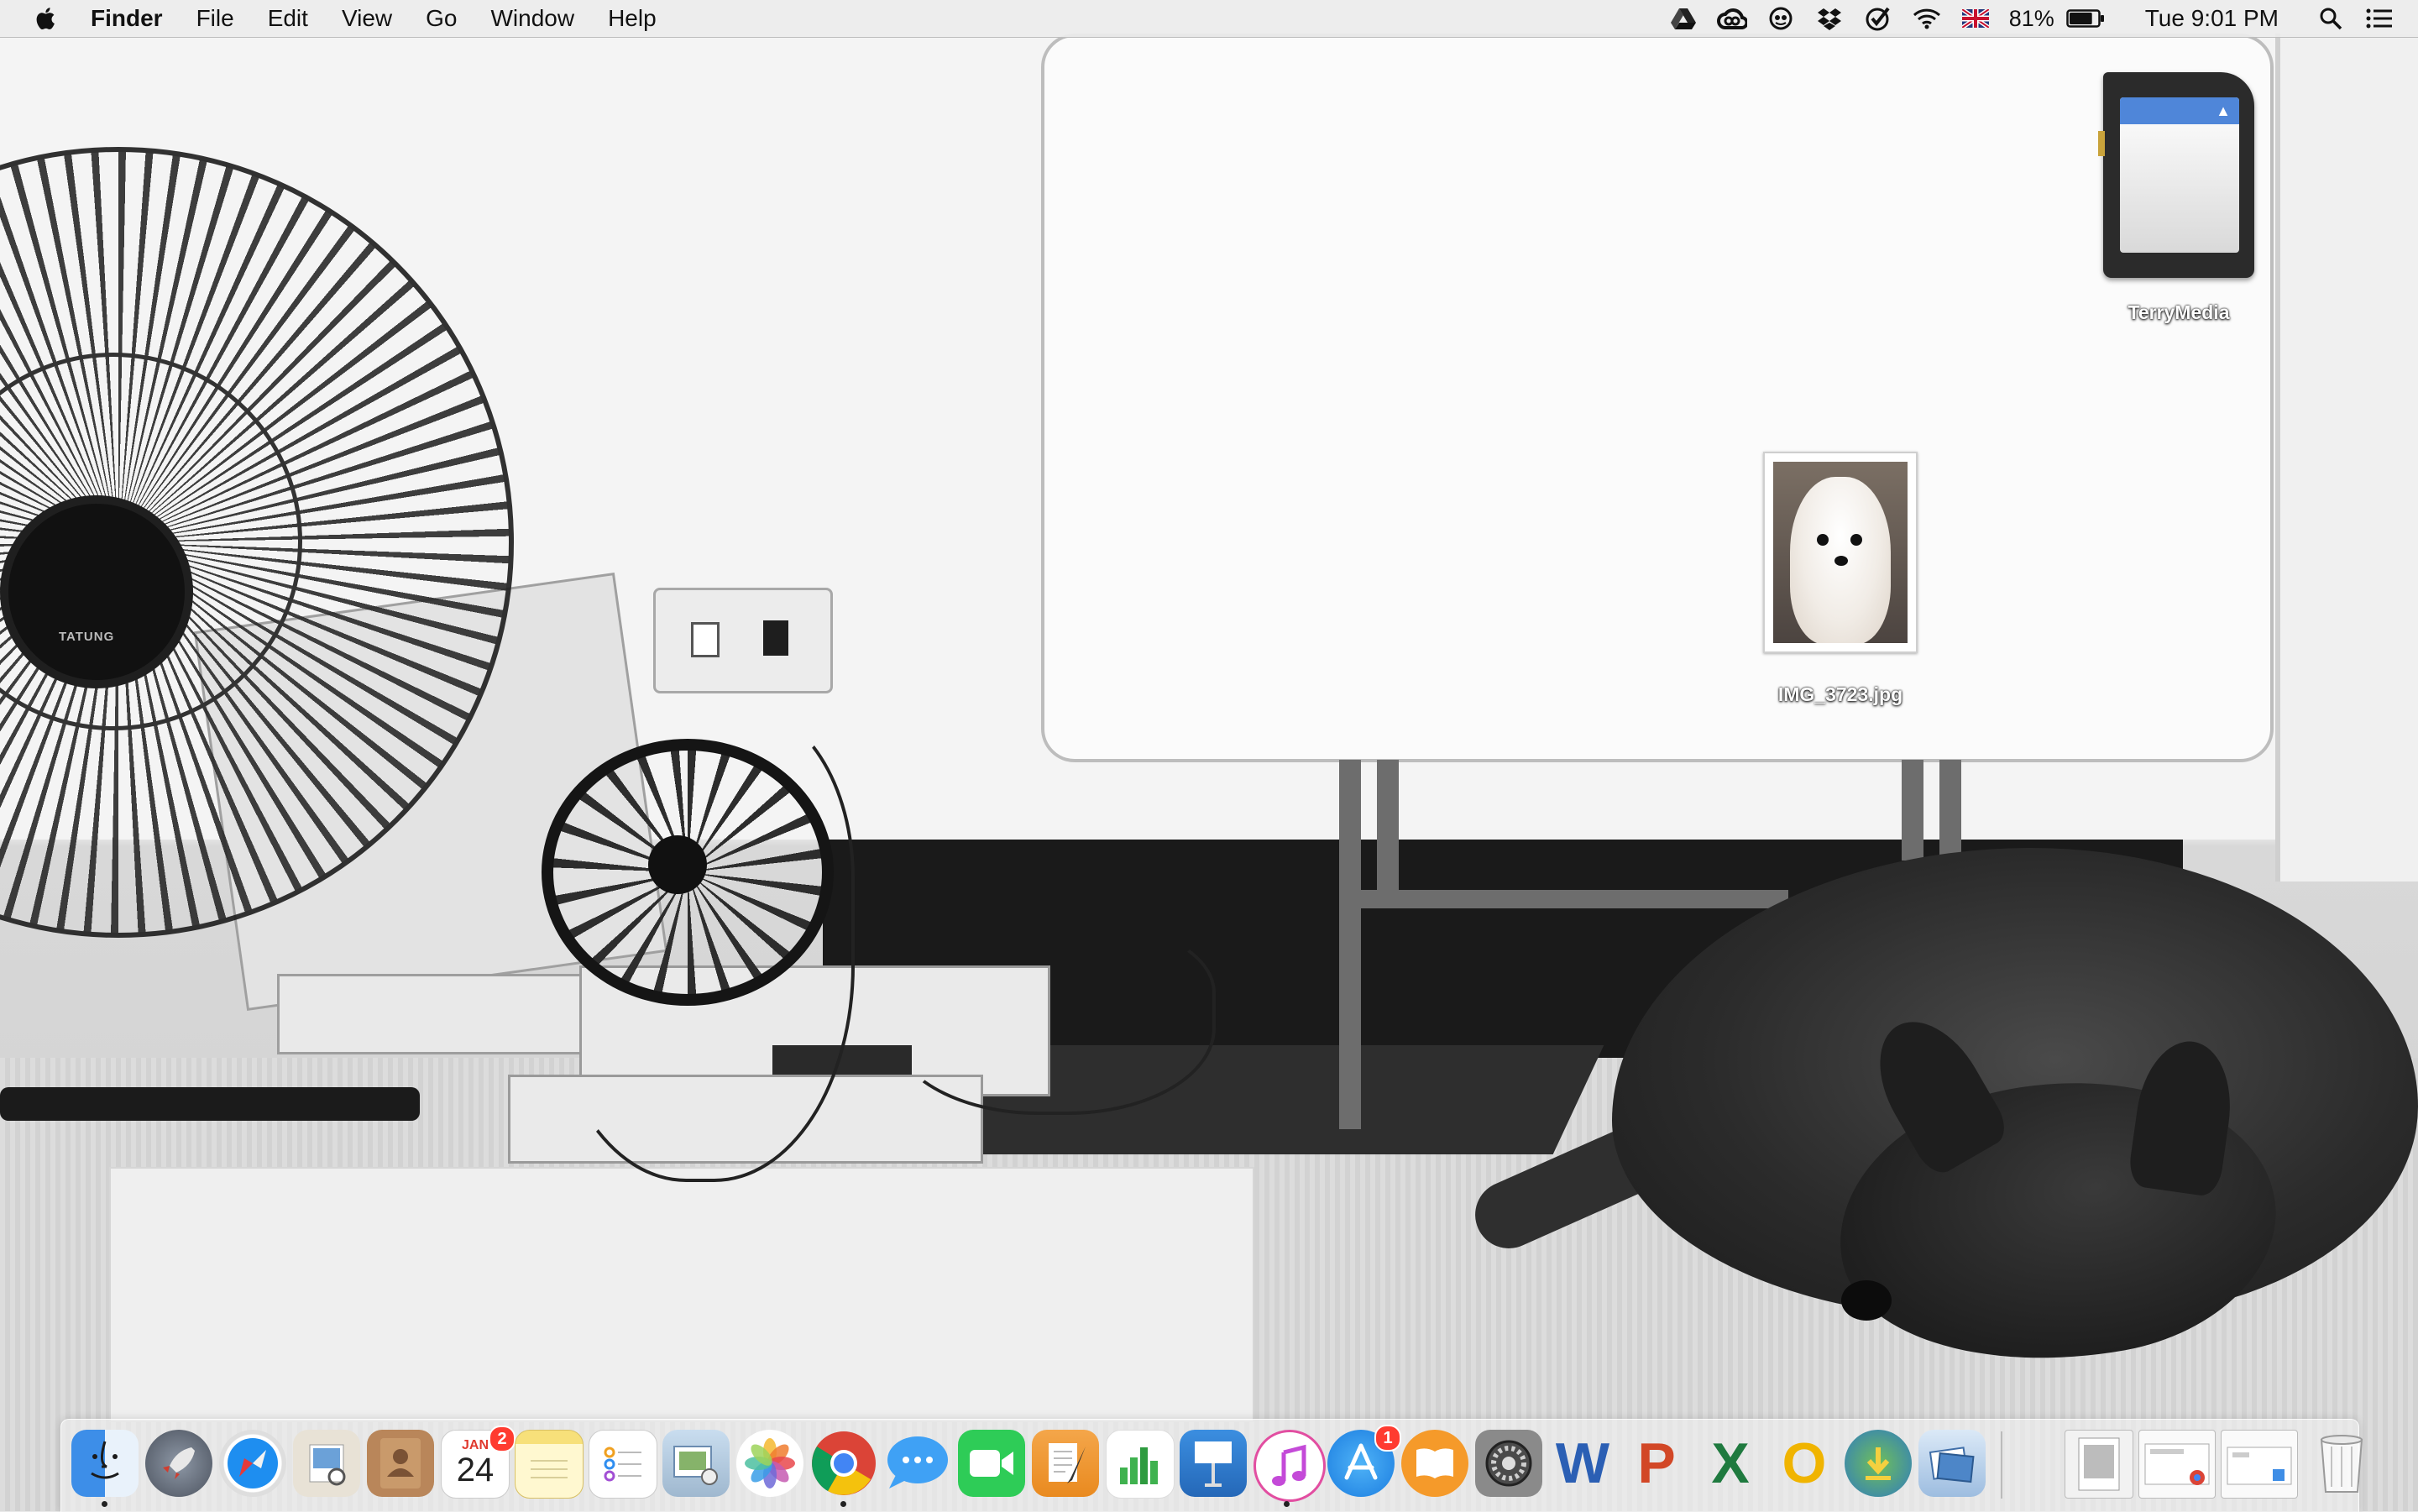 Image resolution: width=2418 pixels, height=1512 pixels. What do you see at coordinates (1975, 18) in the screenshot?
I see `uk-flag-icon` at bounding box center [1975, 18].